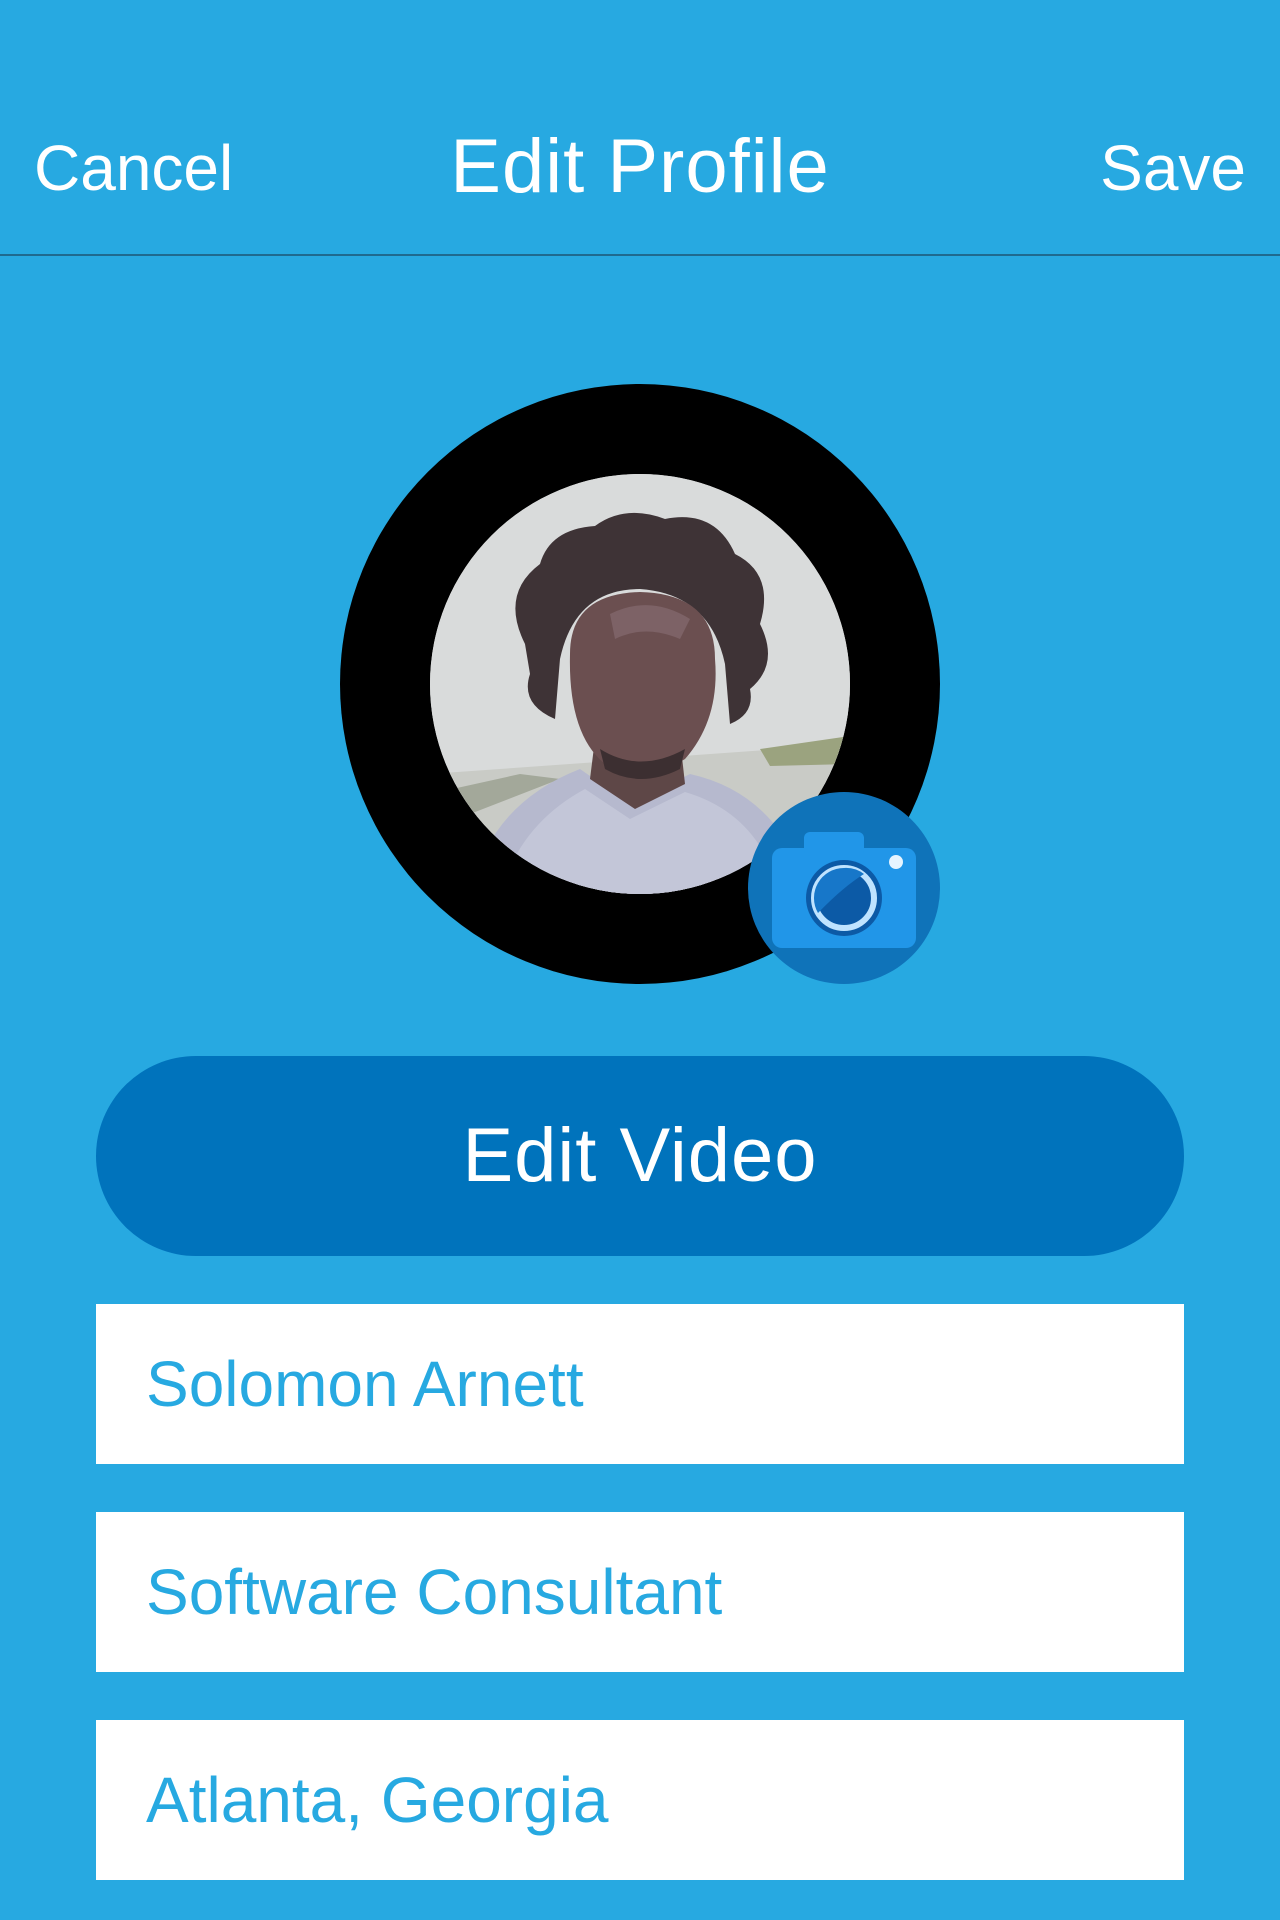  Describe the element at coordinates (640, 1800) in the screenshot. I see `location-field: Atlanta, Georgia` at that location.